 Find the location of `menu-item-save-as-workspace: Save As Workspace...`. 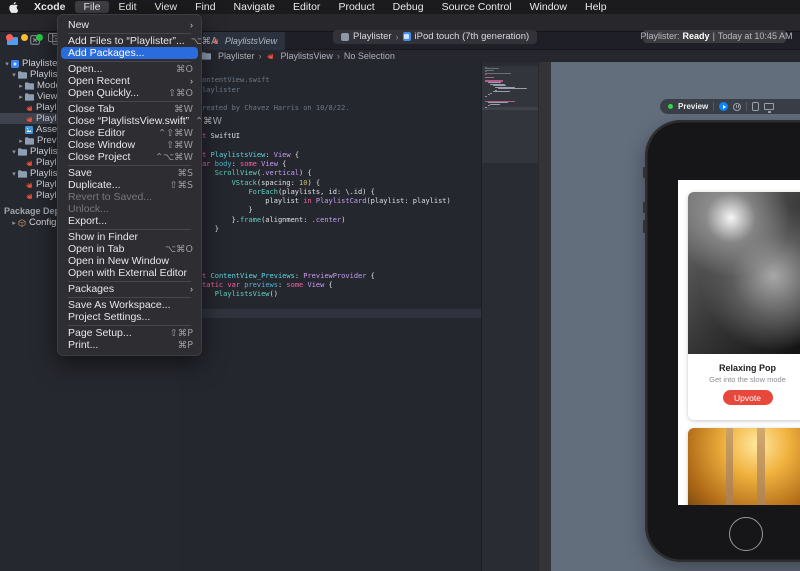

menu-item-save-as-workspace: Save As Workspace... is located at coordinates (129, 305).